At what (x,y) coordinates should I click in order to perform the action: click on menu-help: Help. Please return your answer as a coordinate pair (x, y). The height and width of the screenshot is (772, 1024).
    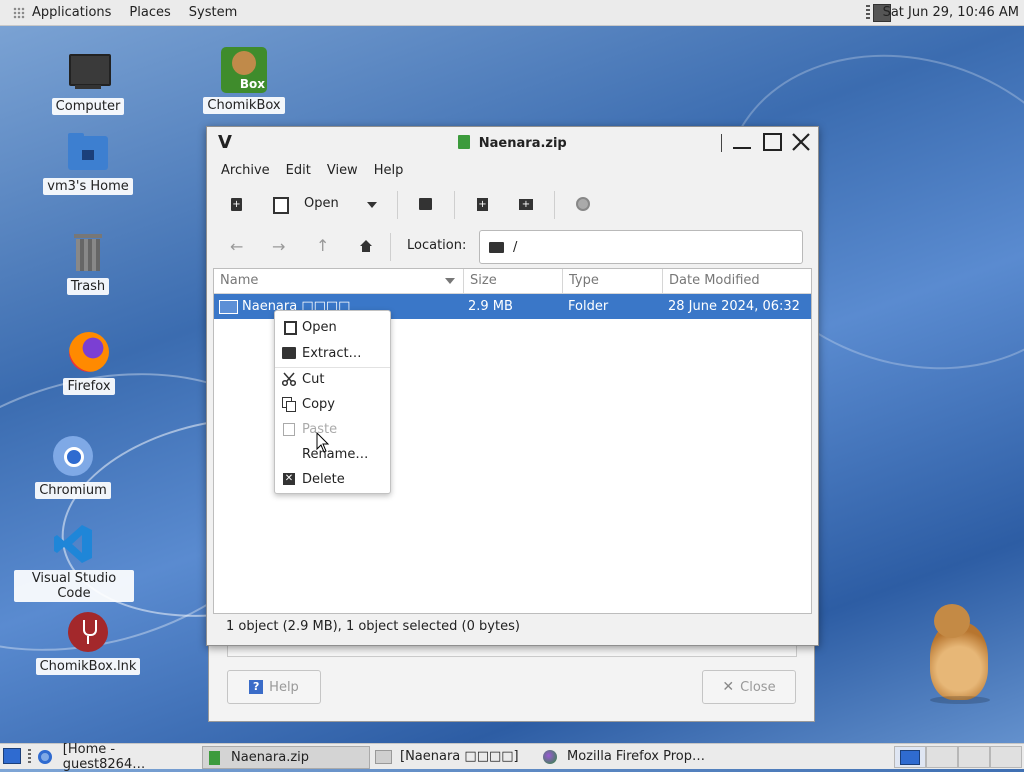
    Looking at the image, I should click on (389, 170).